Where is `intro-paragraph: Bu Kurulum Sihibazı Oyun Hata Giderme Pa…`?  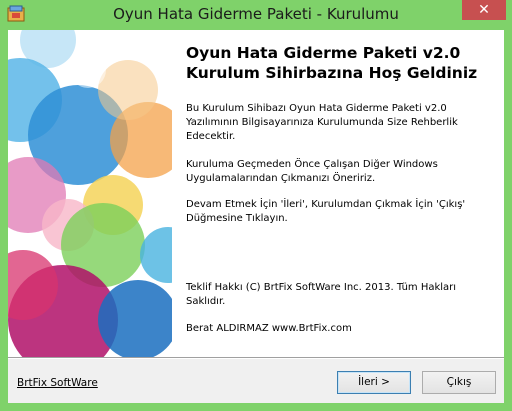 intro-paragraph: Bu Kurulum Sihibazı Oyun Hata Giderme Pa… is located at coordinates (322, 122).